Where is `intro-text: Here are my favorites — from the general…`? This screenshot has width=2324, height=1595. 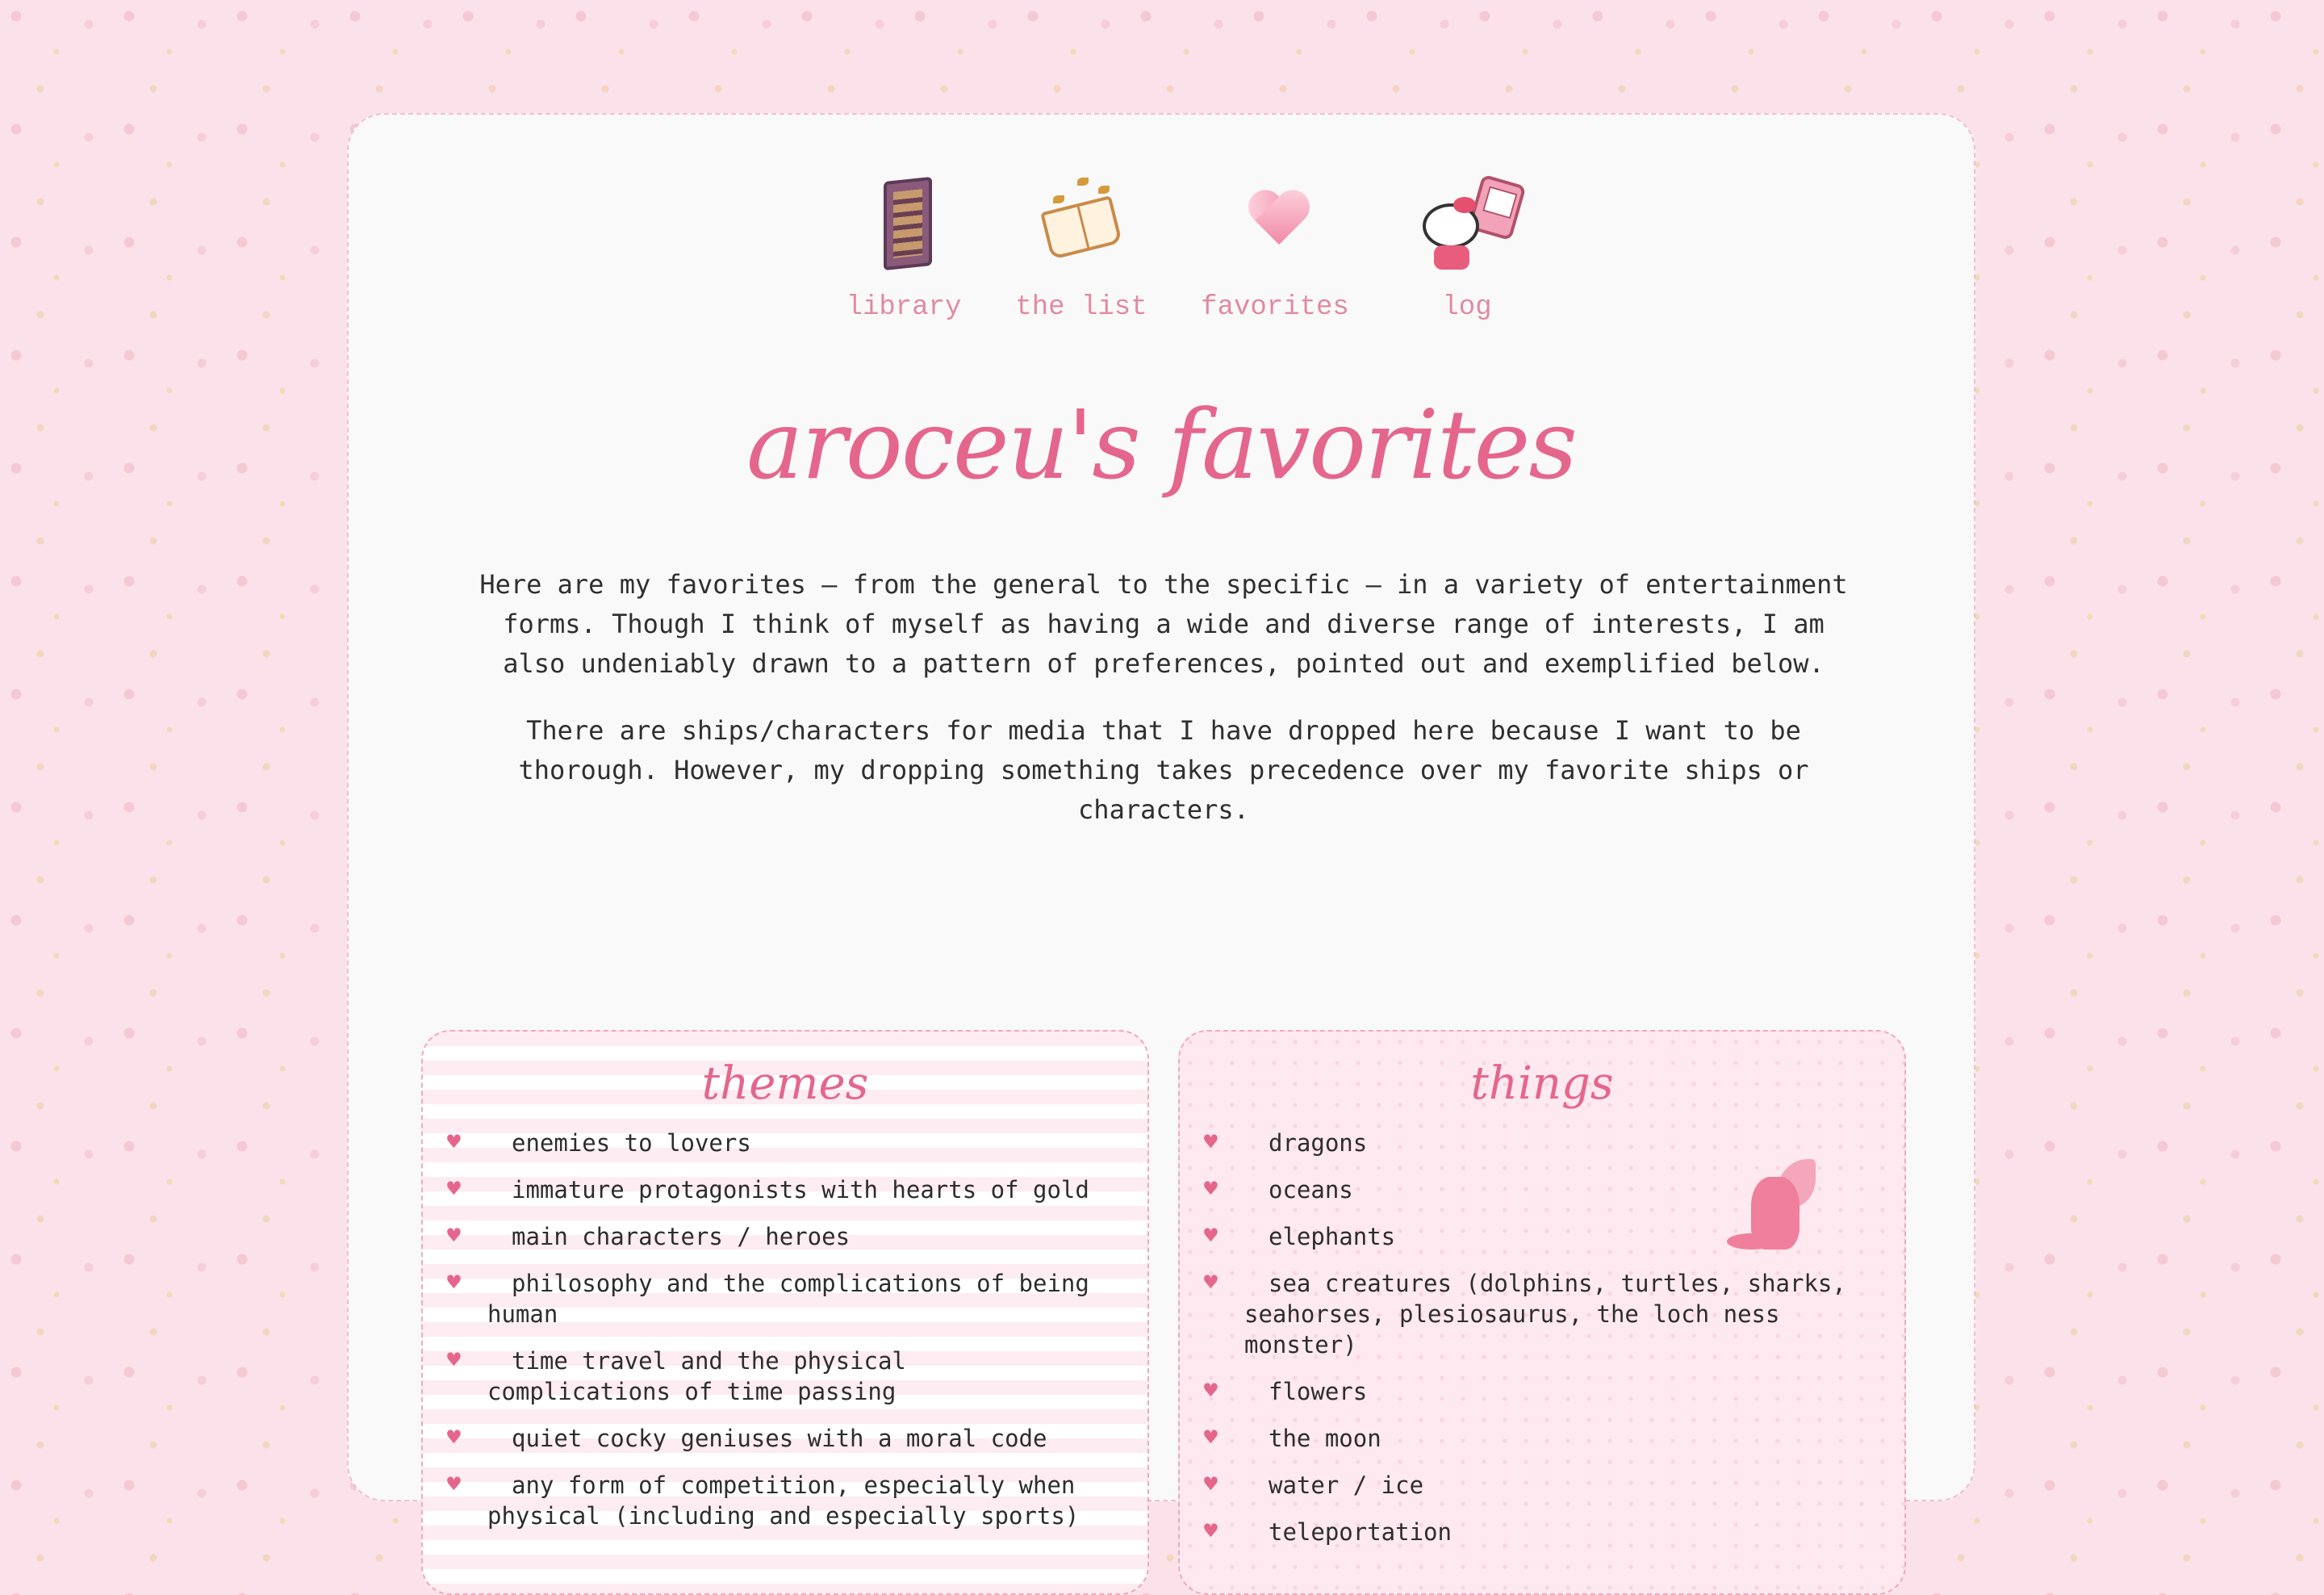 intro-text: Here are my favorites — from the general… is located at coordinates (1164, 711).